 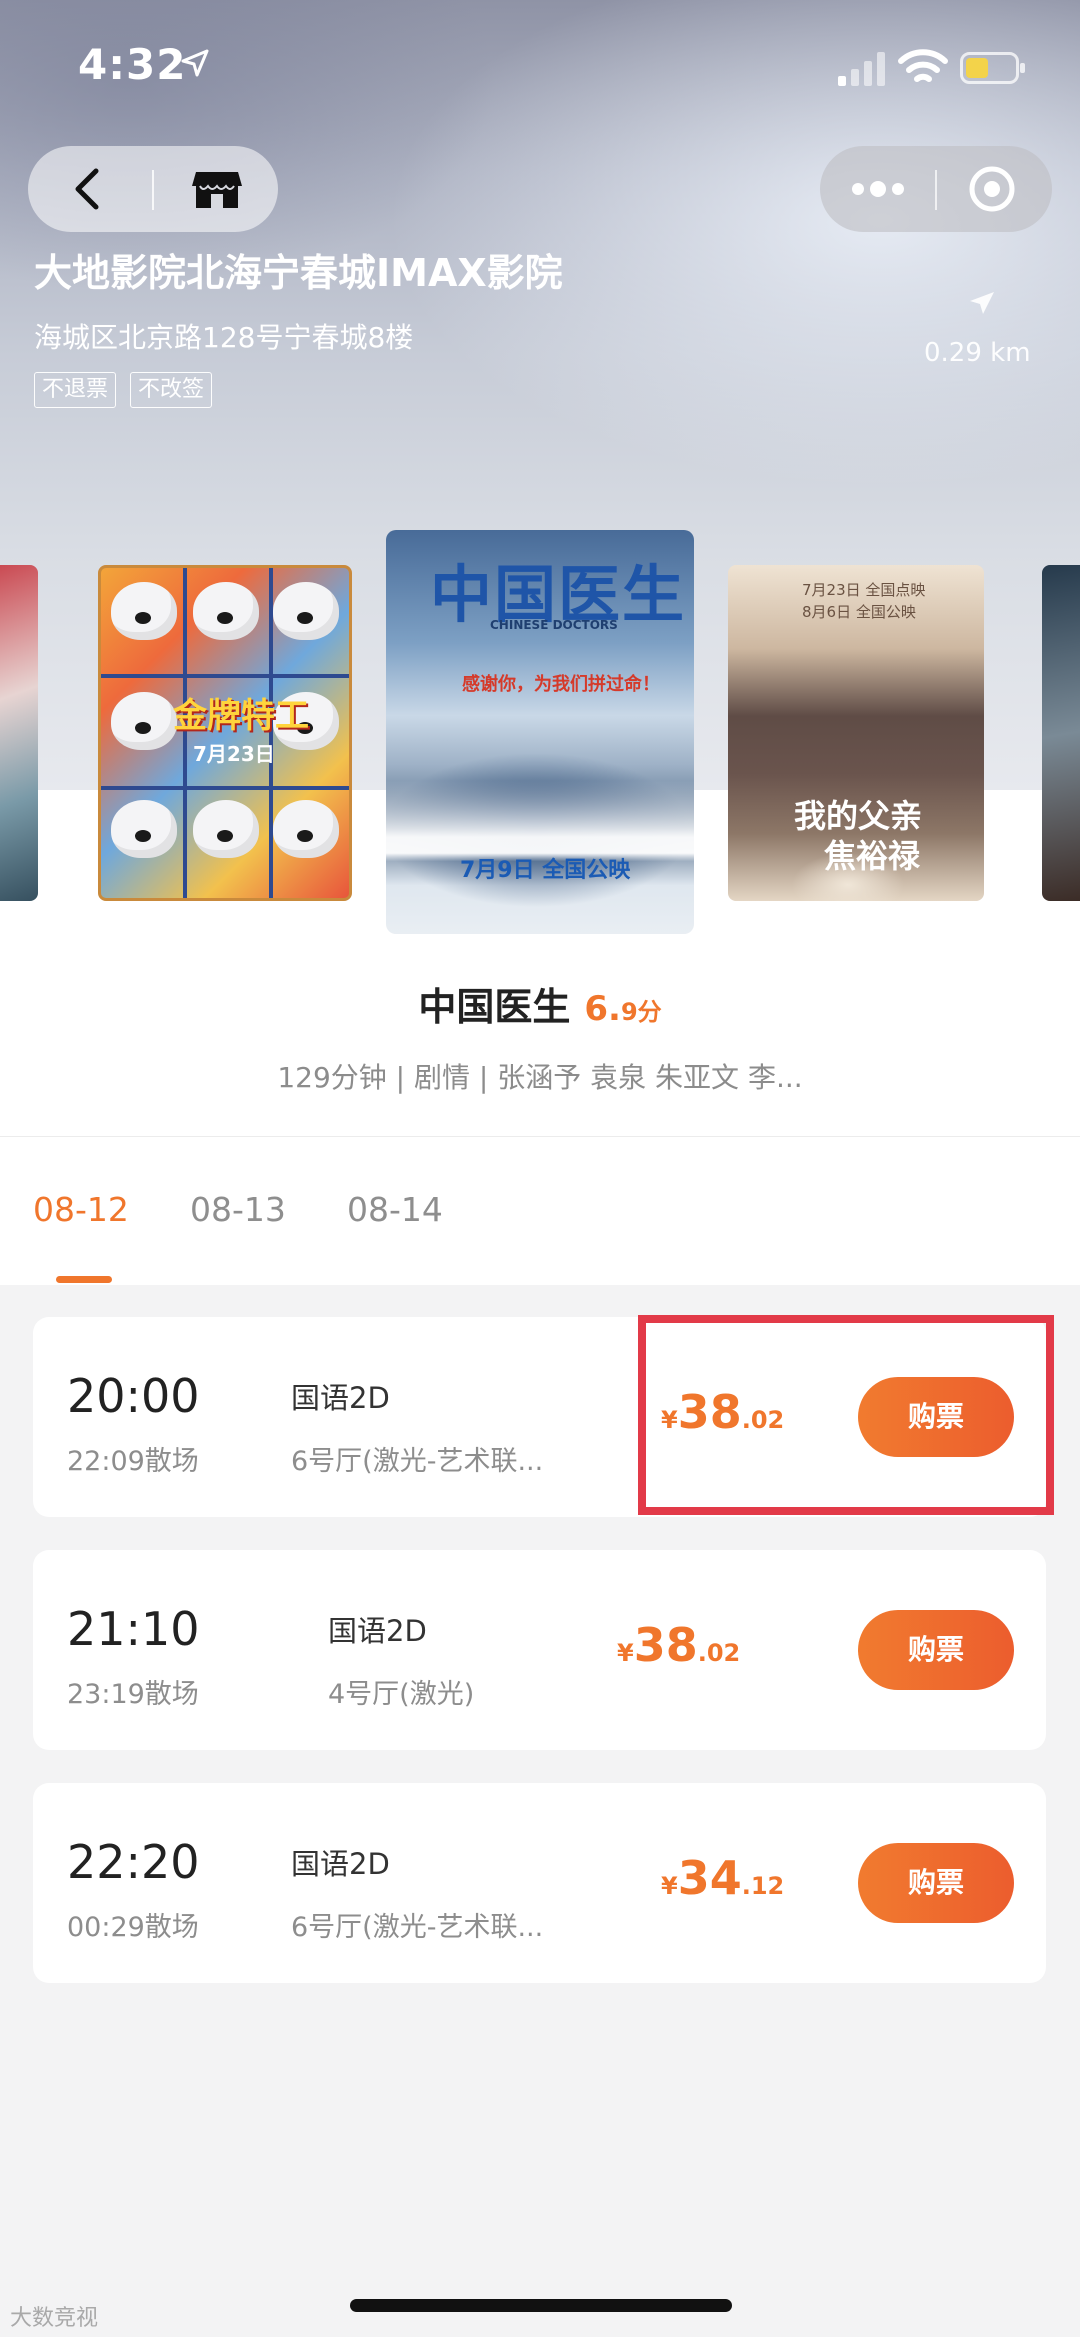 I want to click on battery-icon, so click(x=992, y=68).